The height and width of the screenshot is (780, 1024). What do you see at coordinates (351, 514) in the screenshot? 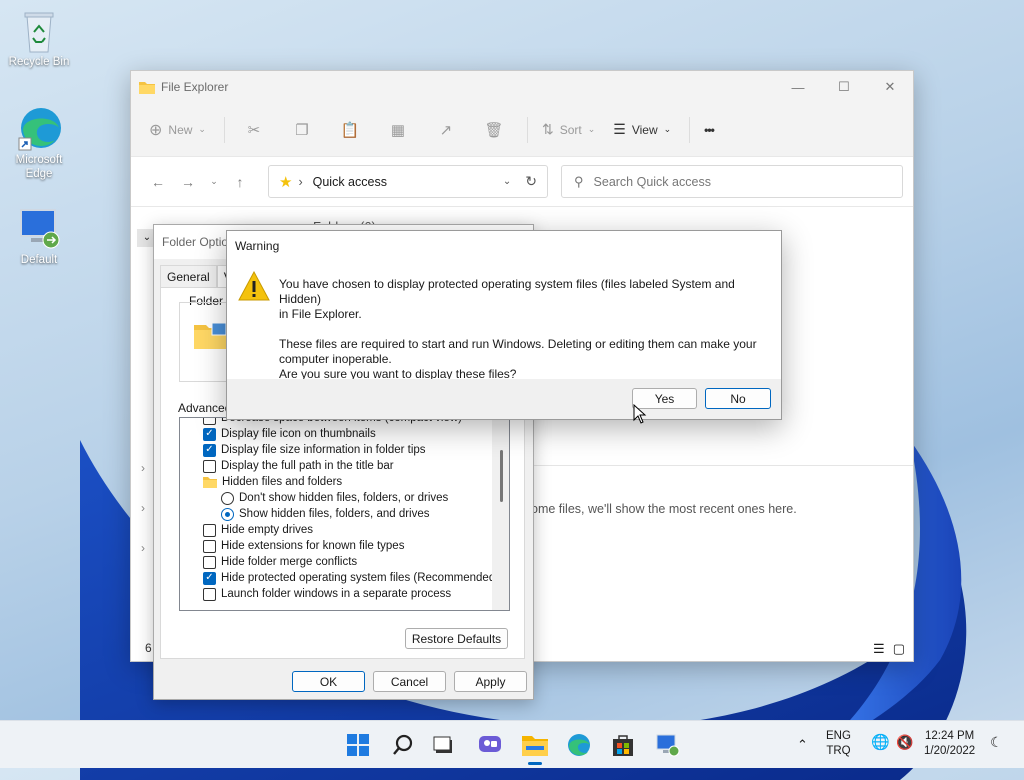
I see `advanced-setting-item: Show hidden files, folders, and drives` at bounding box center [351, 514].